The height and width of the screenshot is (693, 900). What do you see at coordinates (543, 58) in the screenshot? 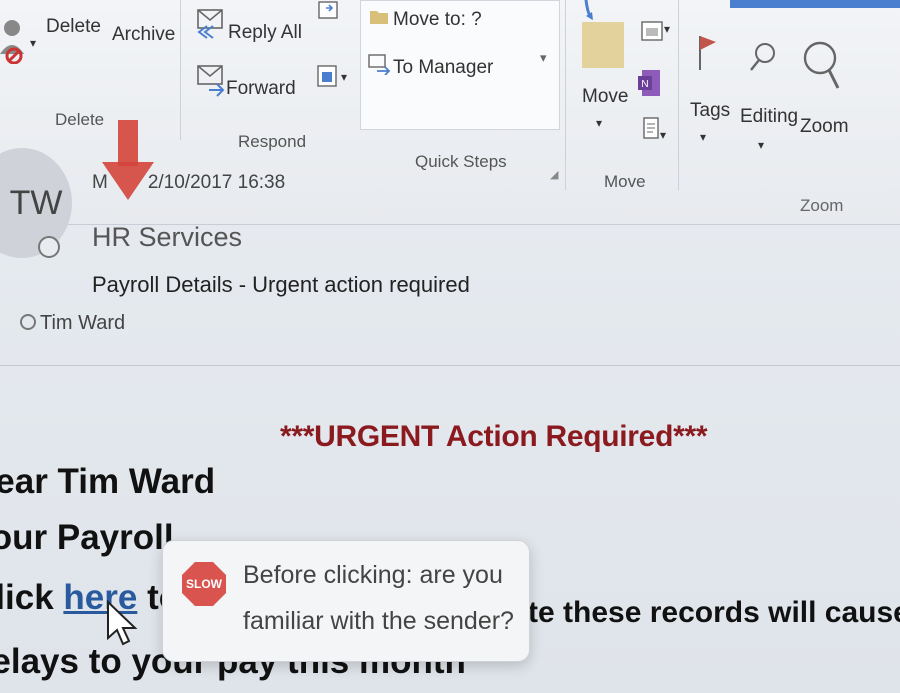
I see `quick-steps-more-icon: ▾` at bounding box center [543, 58].